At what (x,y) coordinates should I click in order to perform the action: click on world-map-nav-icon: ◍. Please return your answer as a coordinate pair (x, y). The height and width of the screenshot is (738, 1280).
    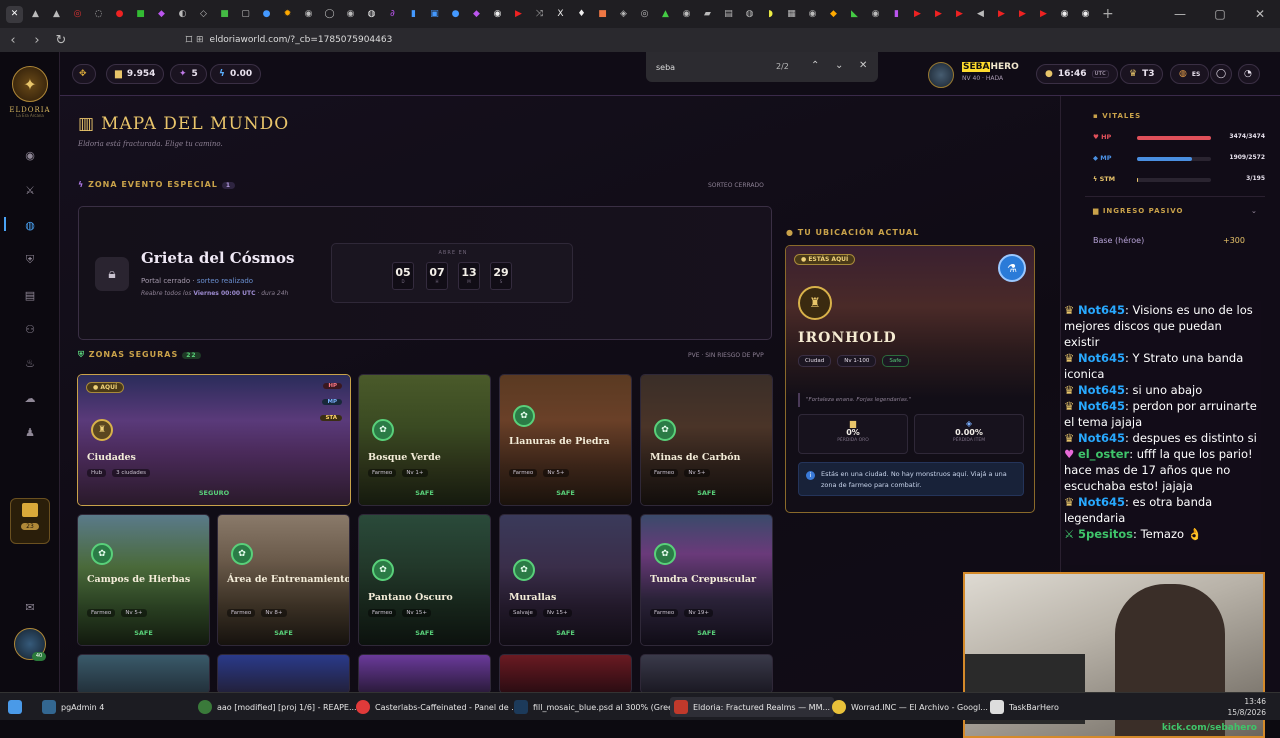
    Looking at the image, I should click on (30, 225).